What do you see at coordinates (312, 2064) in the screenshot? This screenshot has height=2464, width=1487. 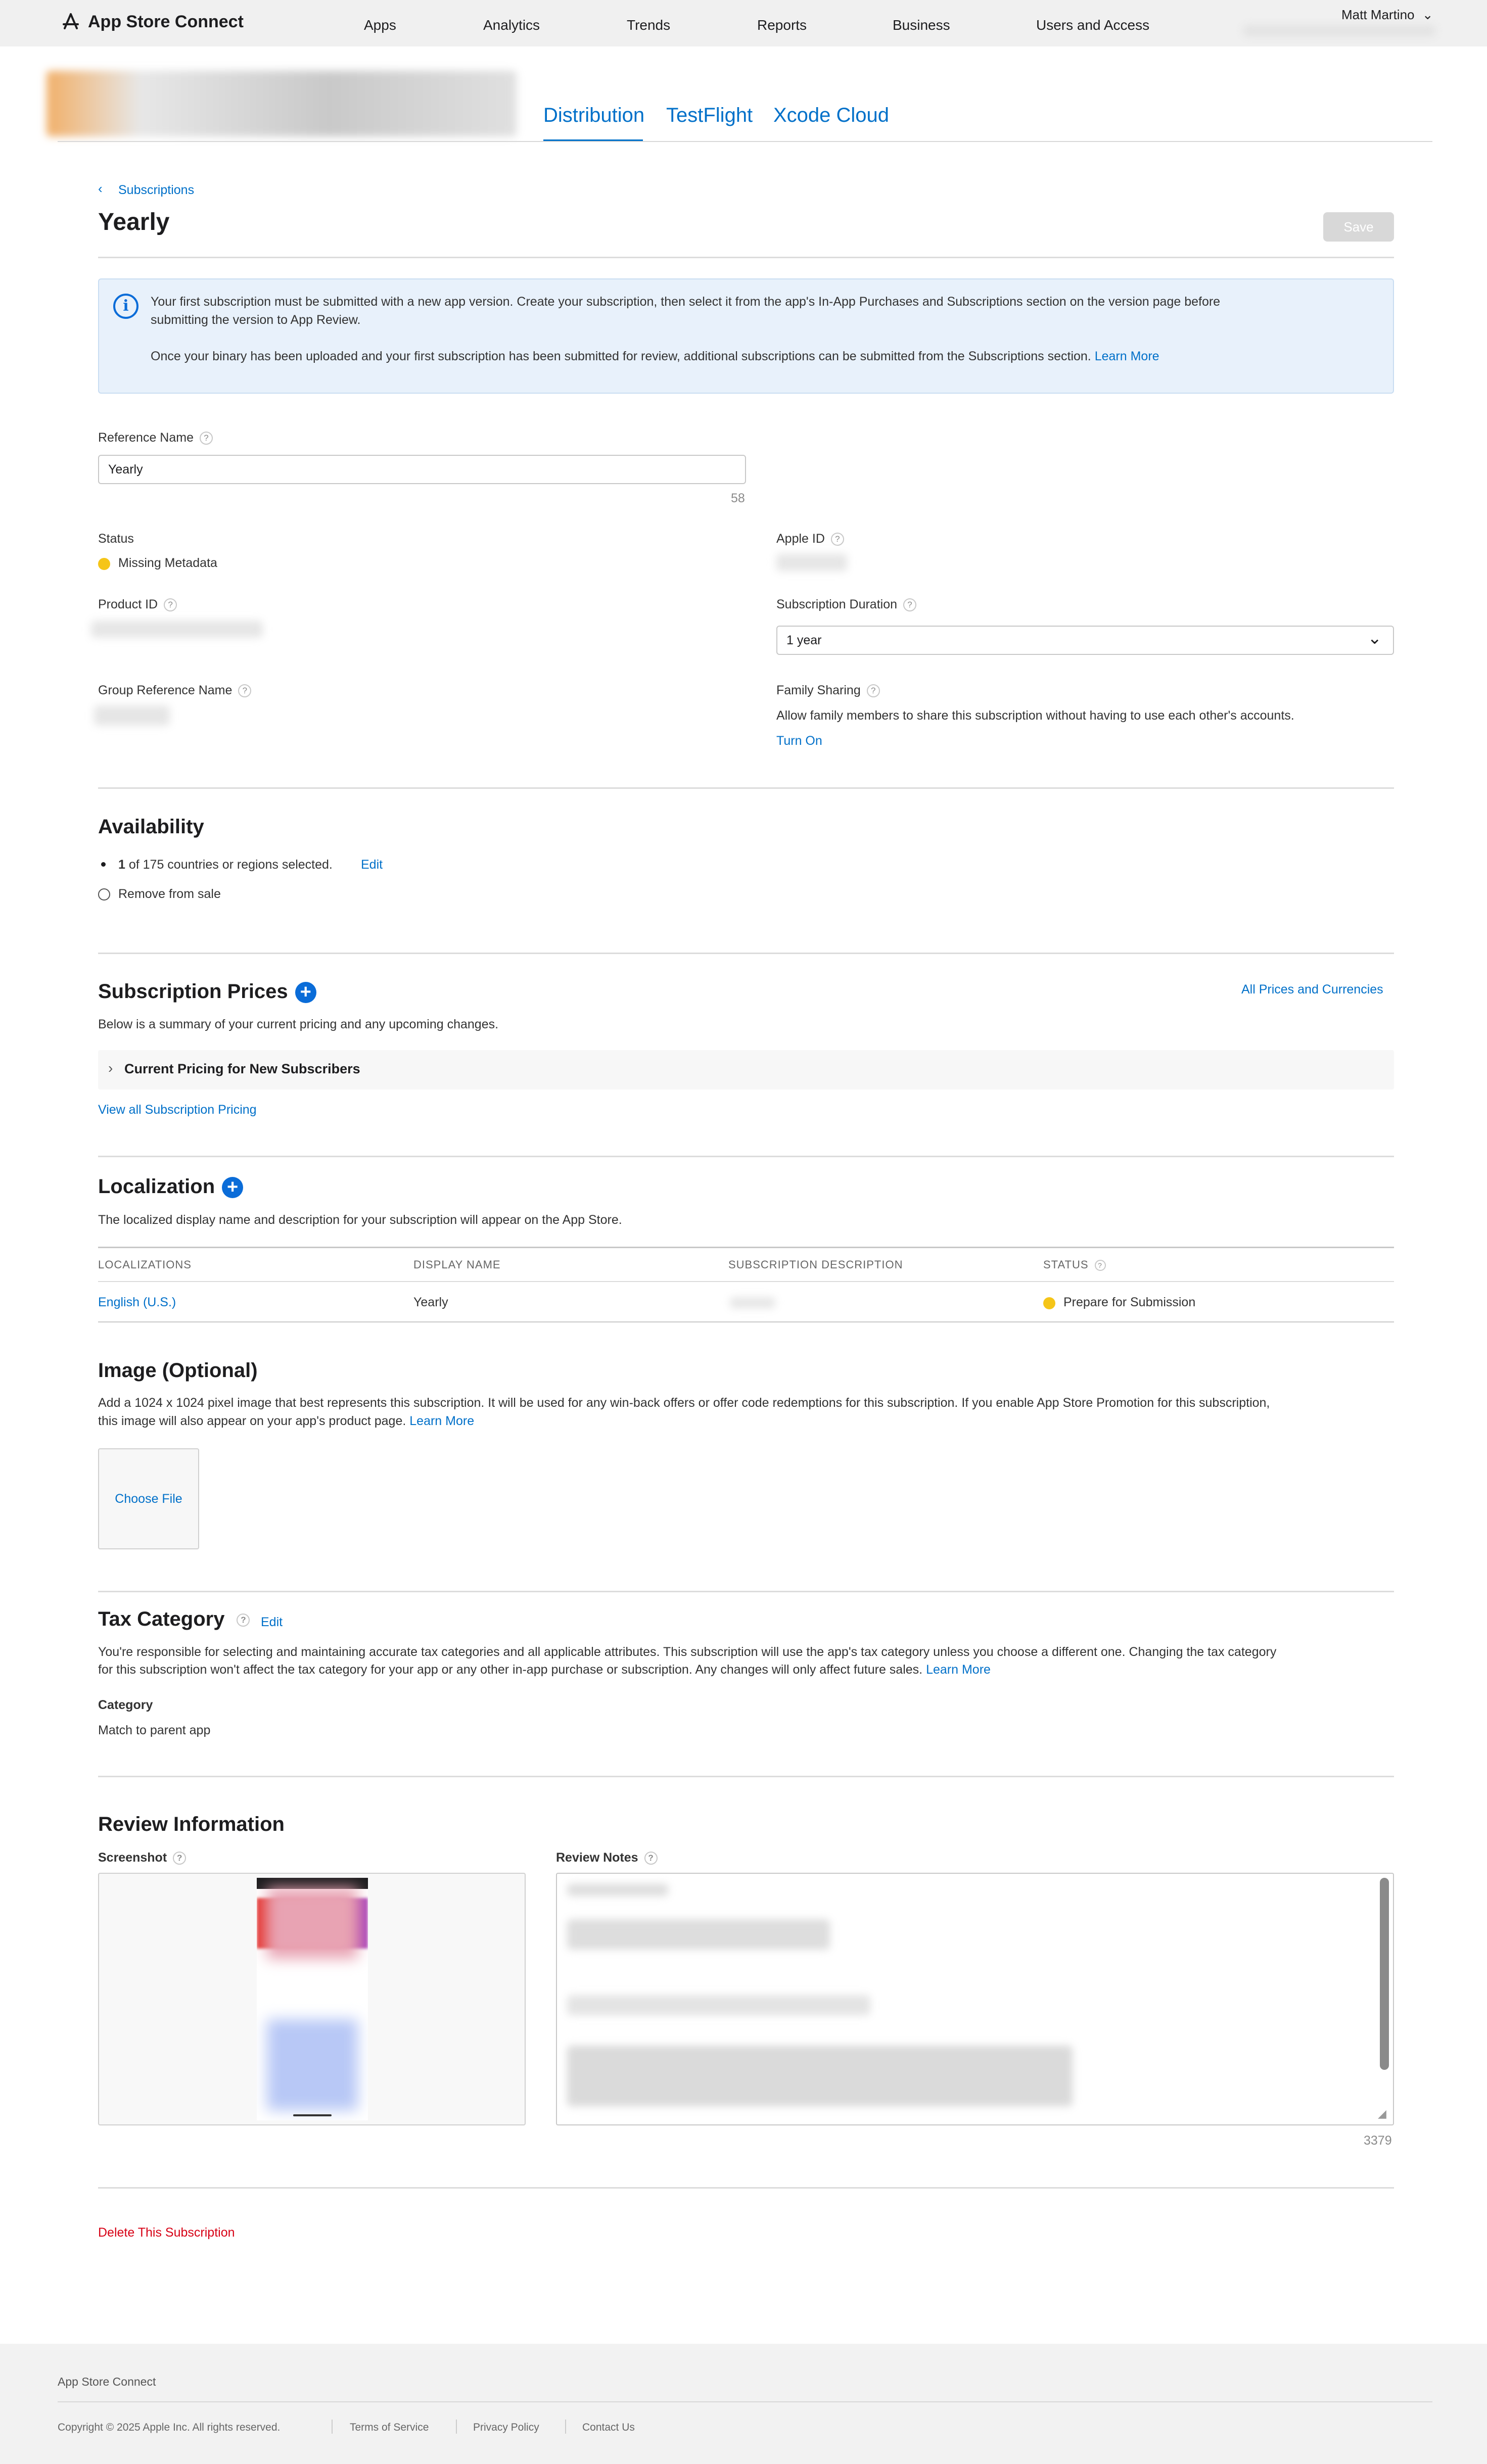 I see `thumb-blur-bottom` at bounding box center [312, 2064].